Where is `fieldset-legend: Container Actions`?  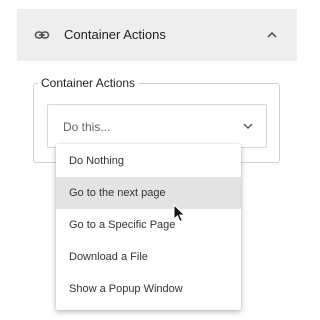 fieldset-legend: Container Actions is located at coordinates (88, 83).